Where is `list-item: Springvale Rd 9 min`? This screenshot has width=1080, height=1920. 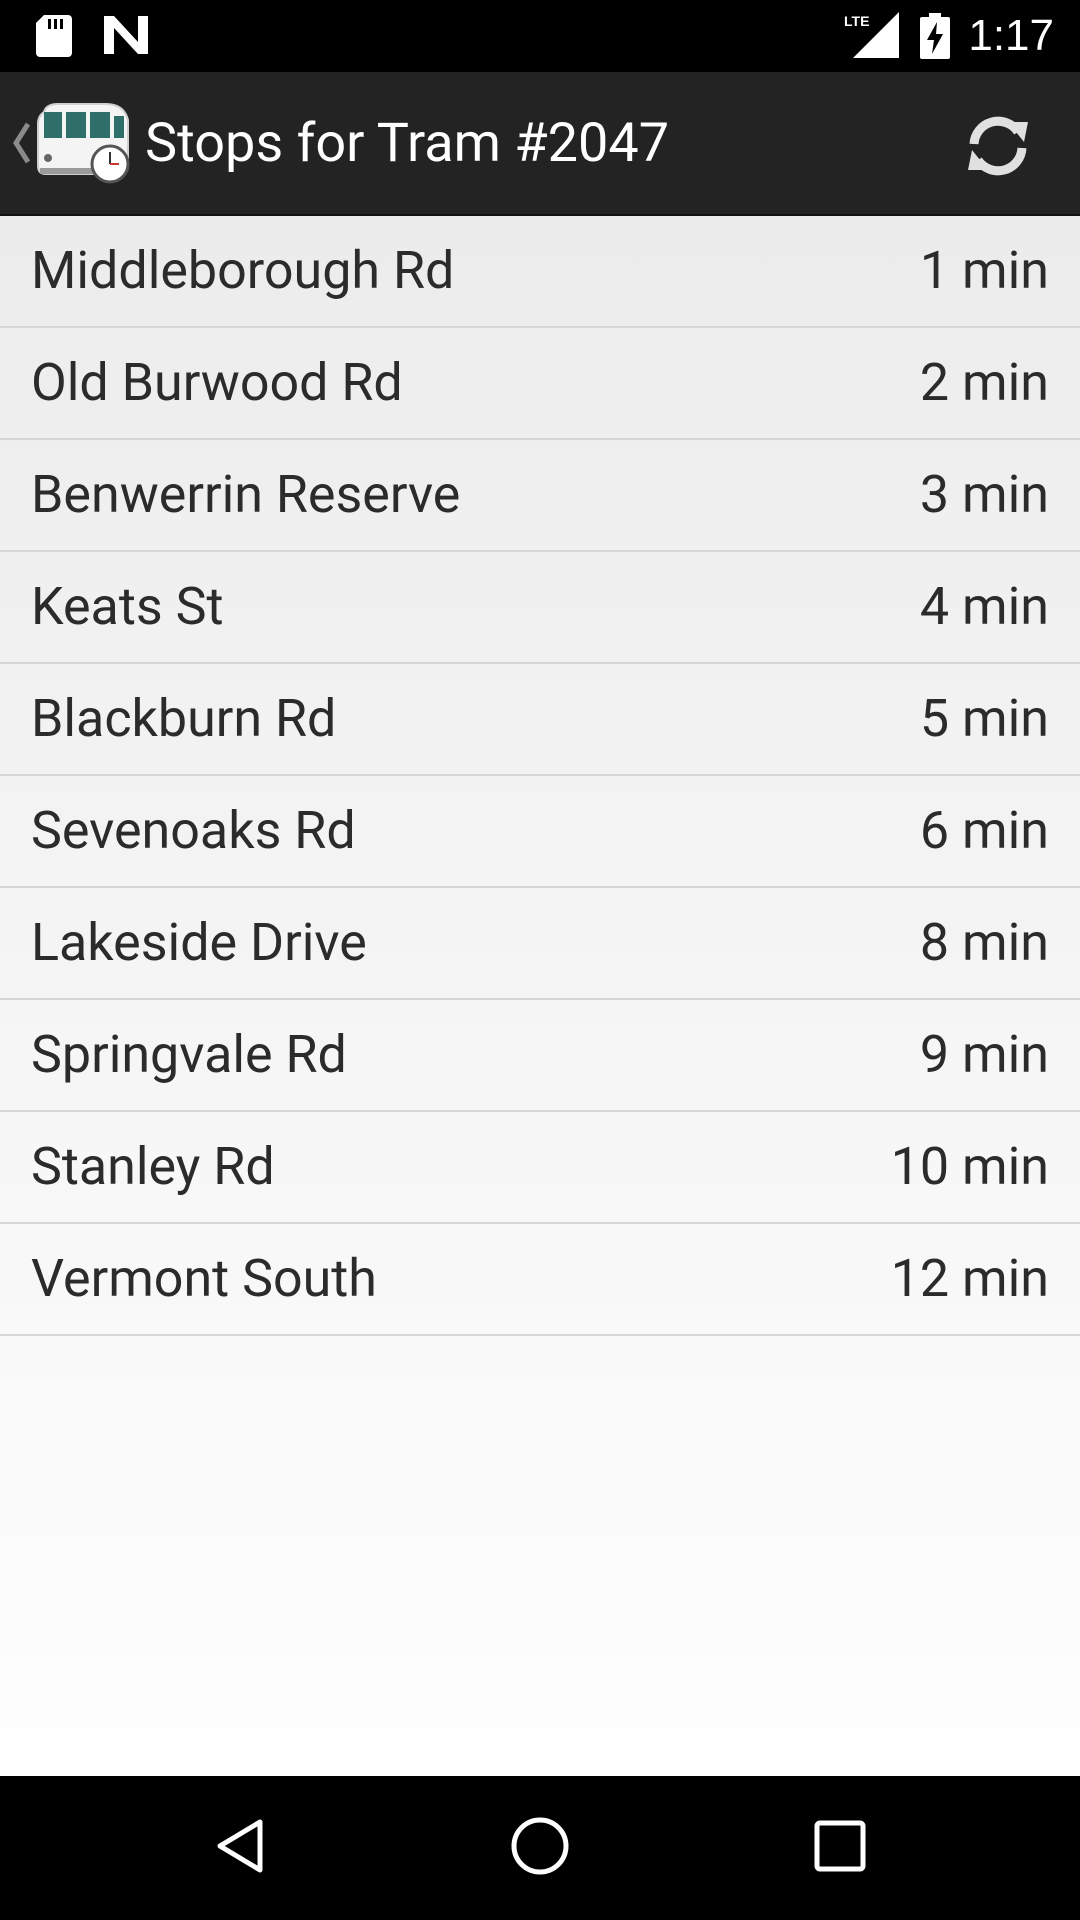 list-item: Springvale Rd 9 min is located at coordinates (540, 1056).